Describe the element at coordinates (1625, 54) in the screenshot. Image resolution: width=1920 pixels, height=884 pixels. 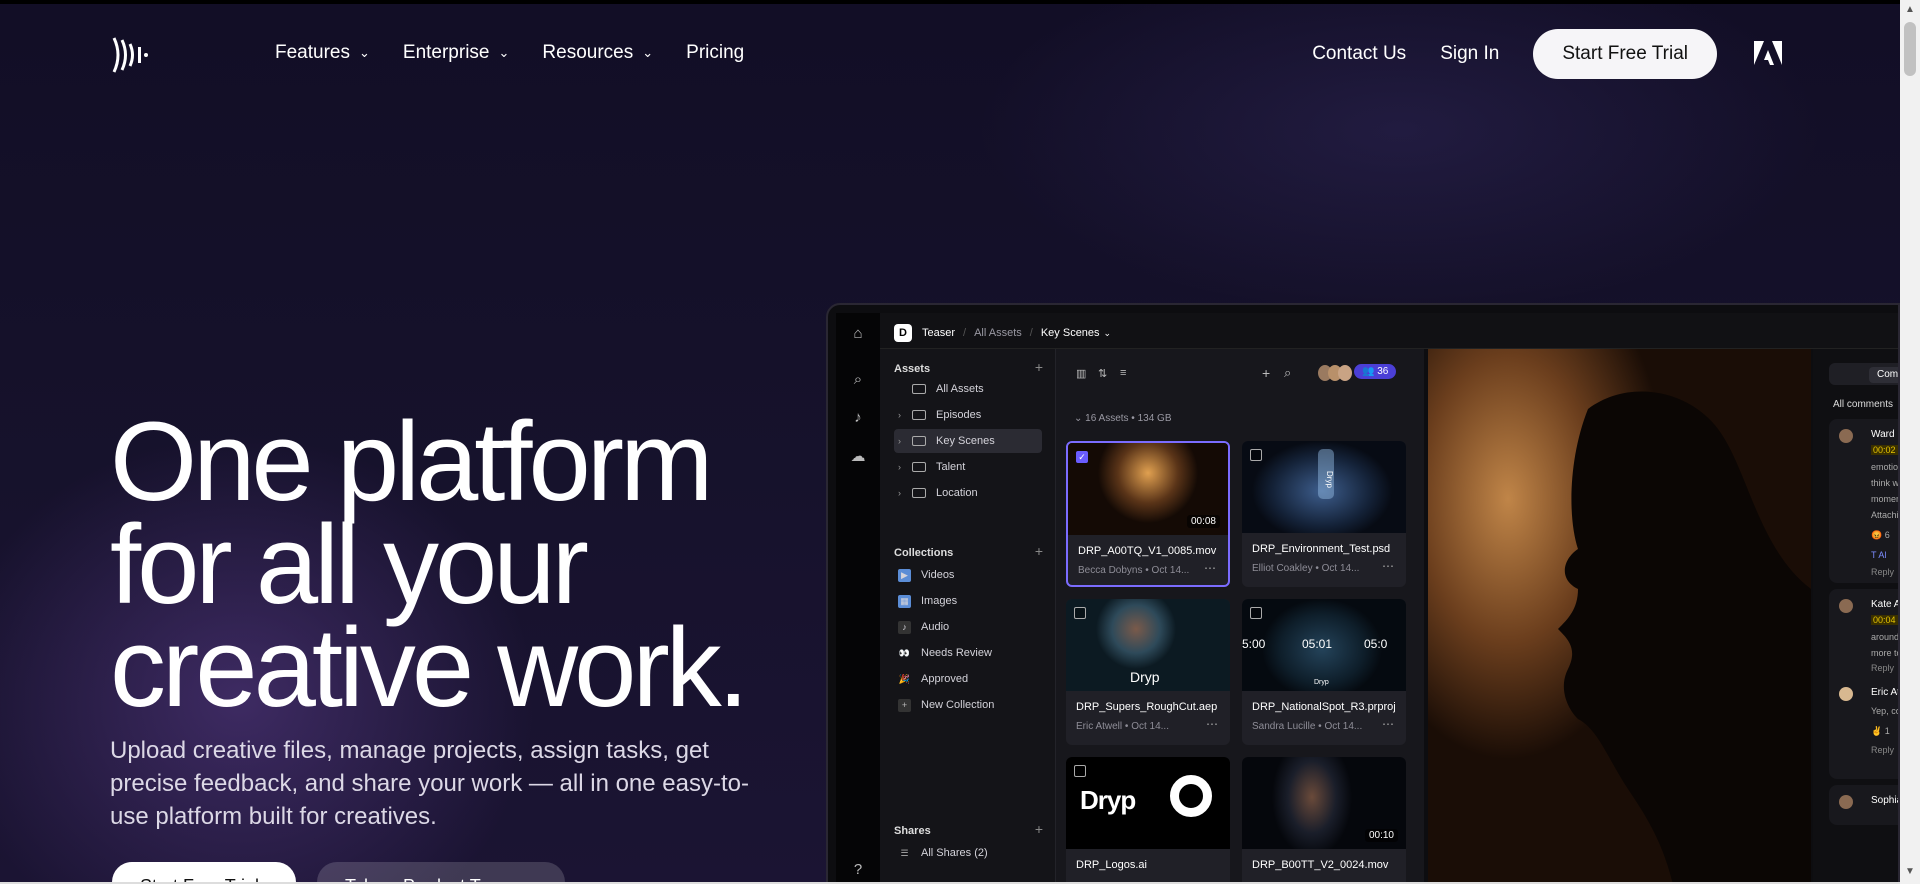
I see `start-free-trial-button: Start Free Trial` at that location.